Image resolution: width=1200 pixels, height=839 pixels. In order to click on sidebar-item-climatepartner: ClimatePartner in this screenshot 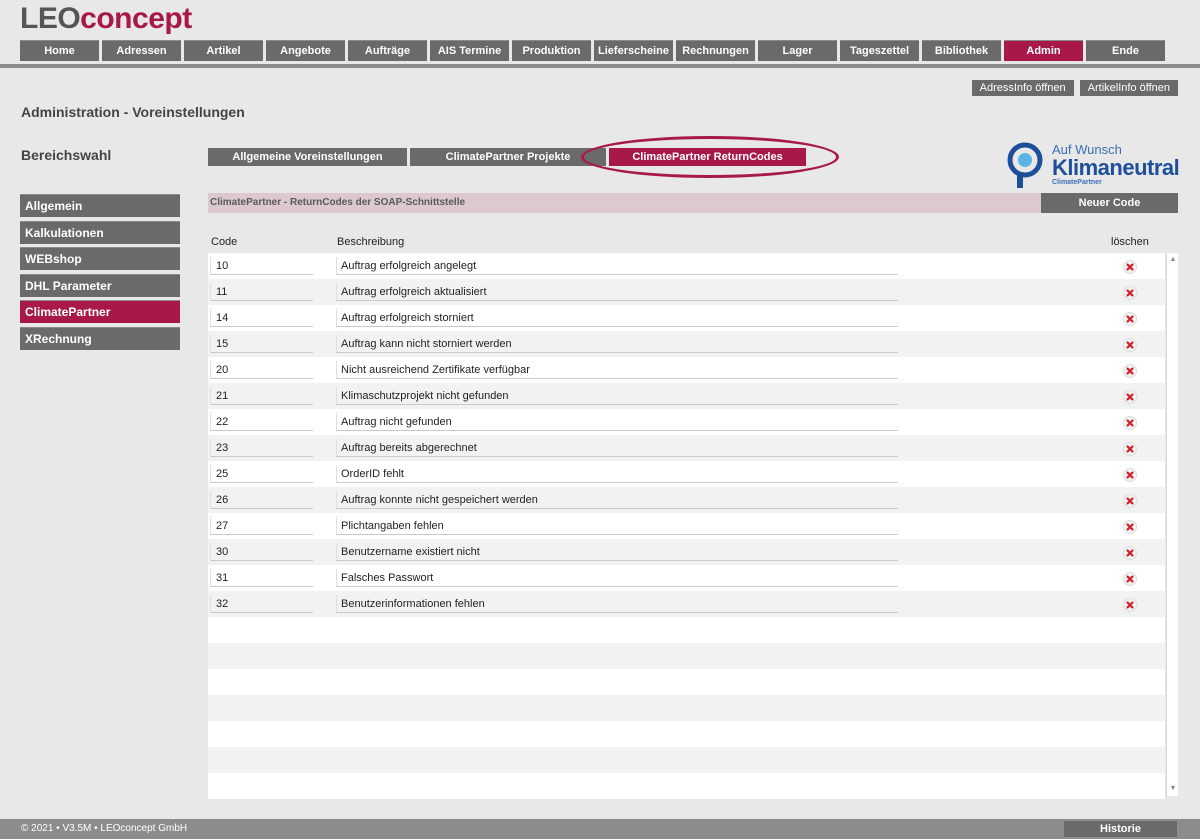, I will do `click(100, 311)`.